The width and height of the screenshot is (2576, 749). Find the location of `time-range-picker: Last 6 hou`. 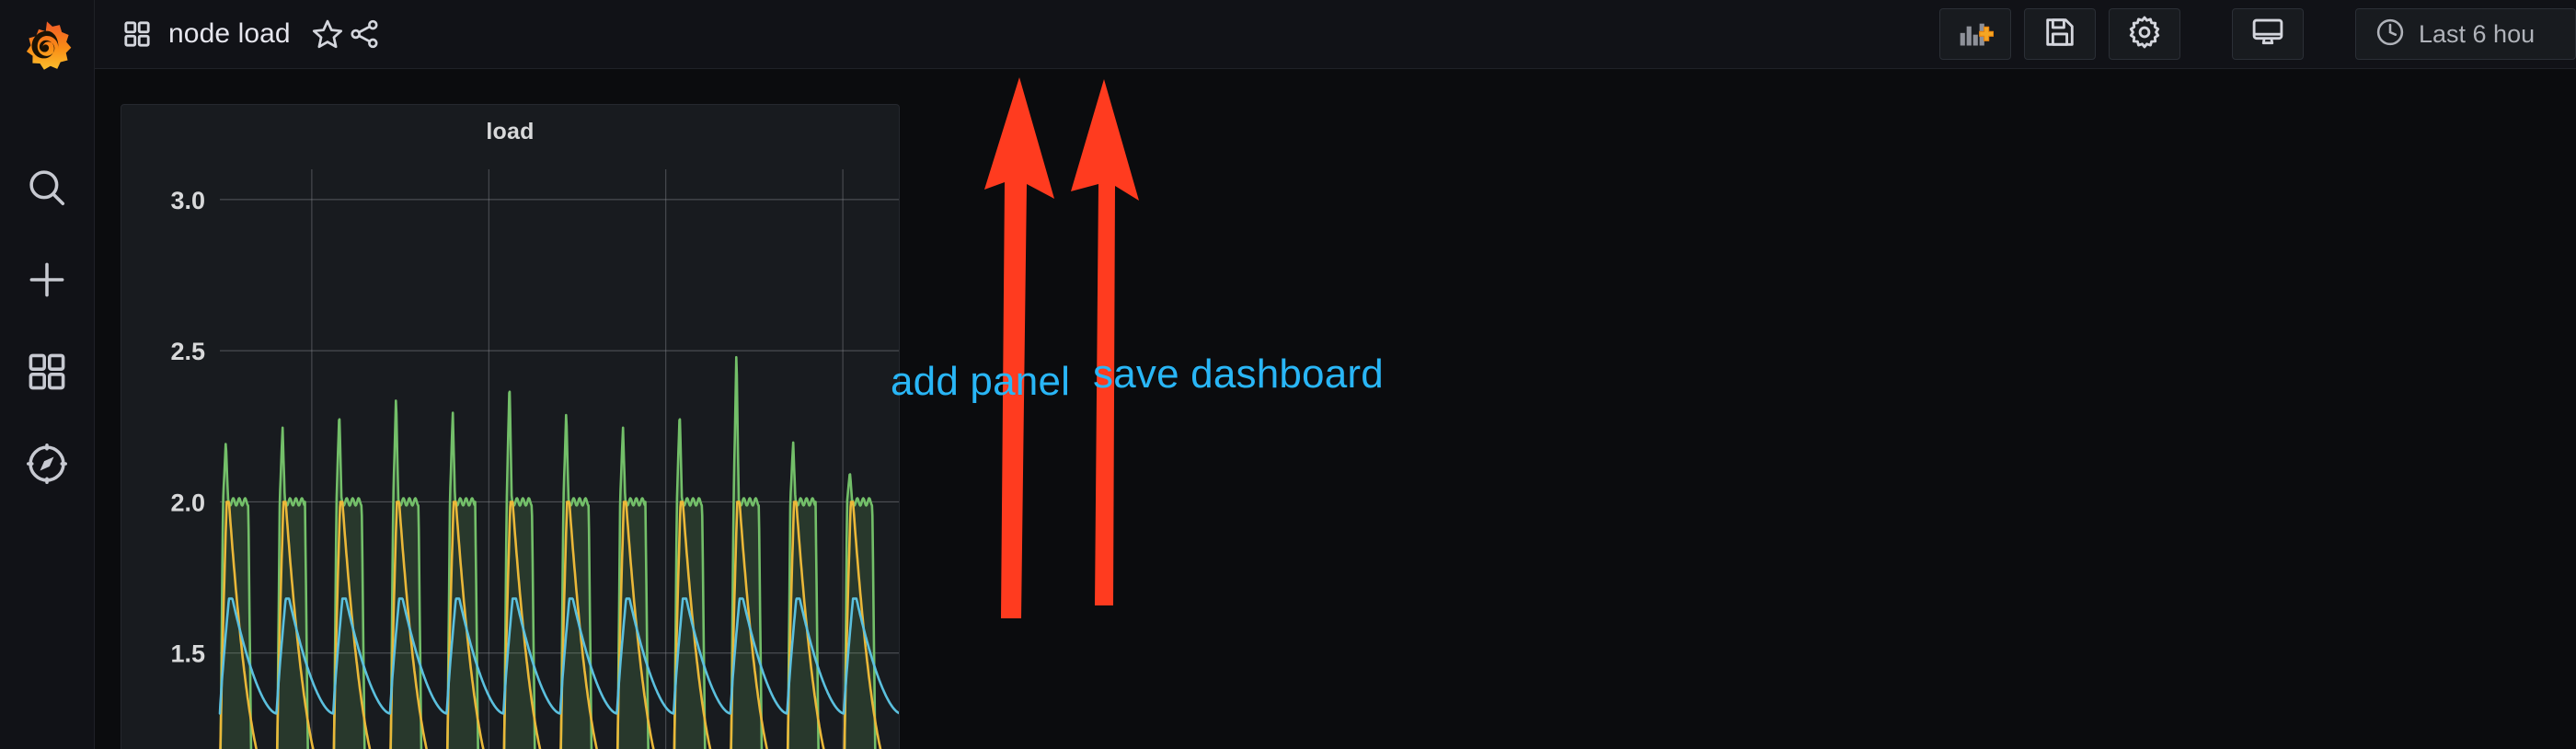

time-range-picker: Last 6 hou is located at coordinates (2465, 34).